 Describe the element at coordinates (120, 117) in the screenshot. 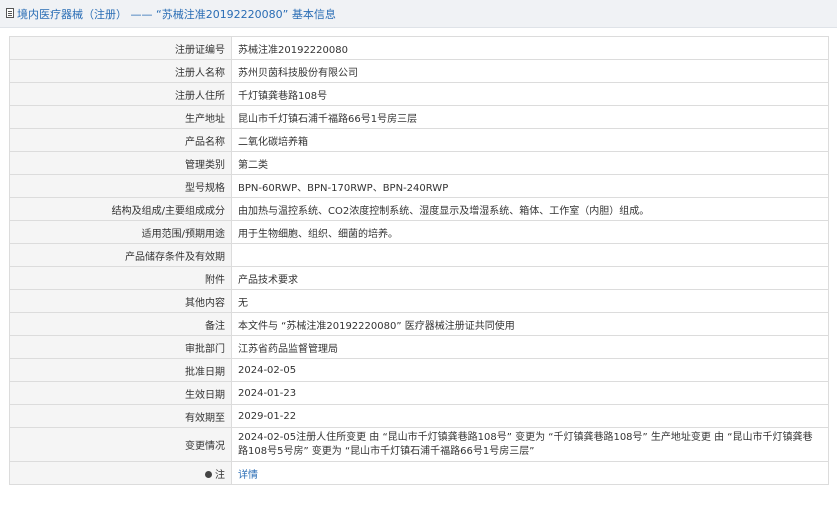

I see `row-label: 生产地址` at that location.